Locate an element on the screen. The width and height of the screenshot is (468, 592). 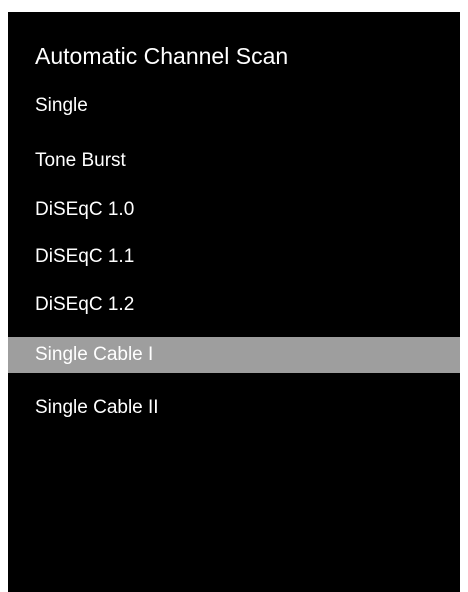
option-tone-burst: Tone Burst is located at coordinates (234, 161).